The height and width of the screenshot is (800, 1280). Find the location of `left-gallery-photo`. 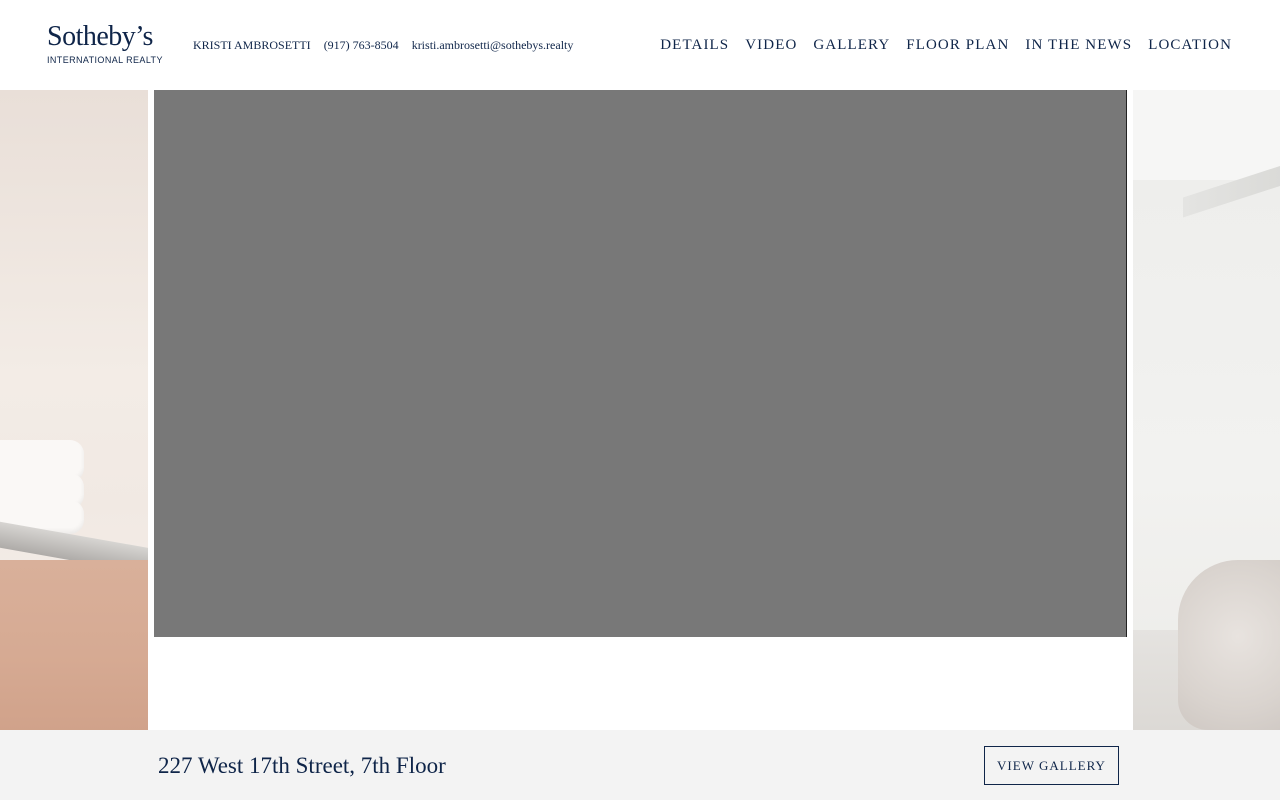

left-gallery-photo is located at coordinates (74, 410).